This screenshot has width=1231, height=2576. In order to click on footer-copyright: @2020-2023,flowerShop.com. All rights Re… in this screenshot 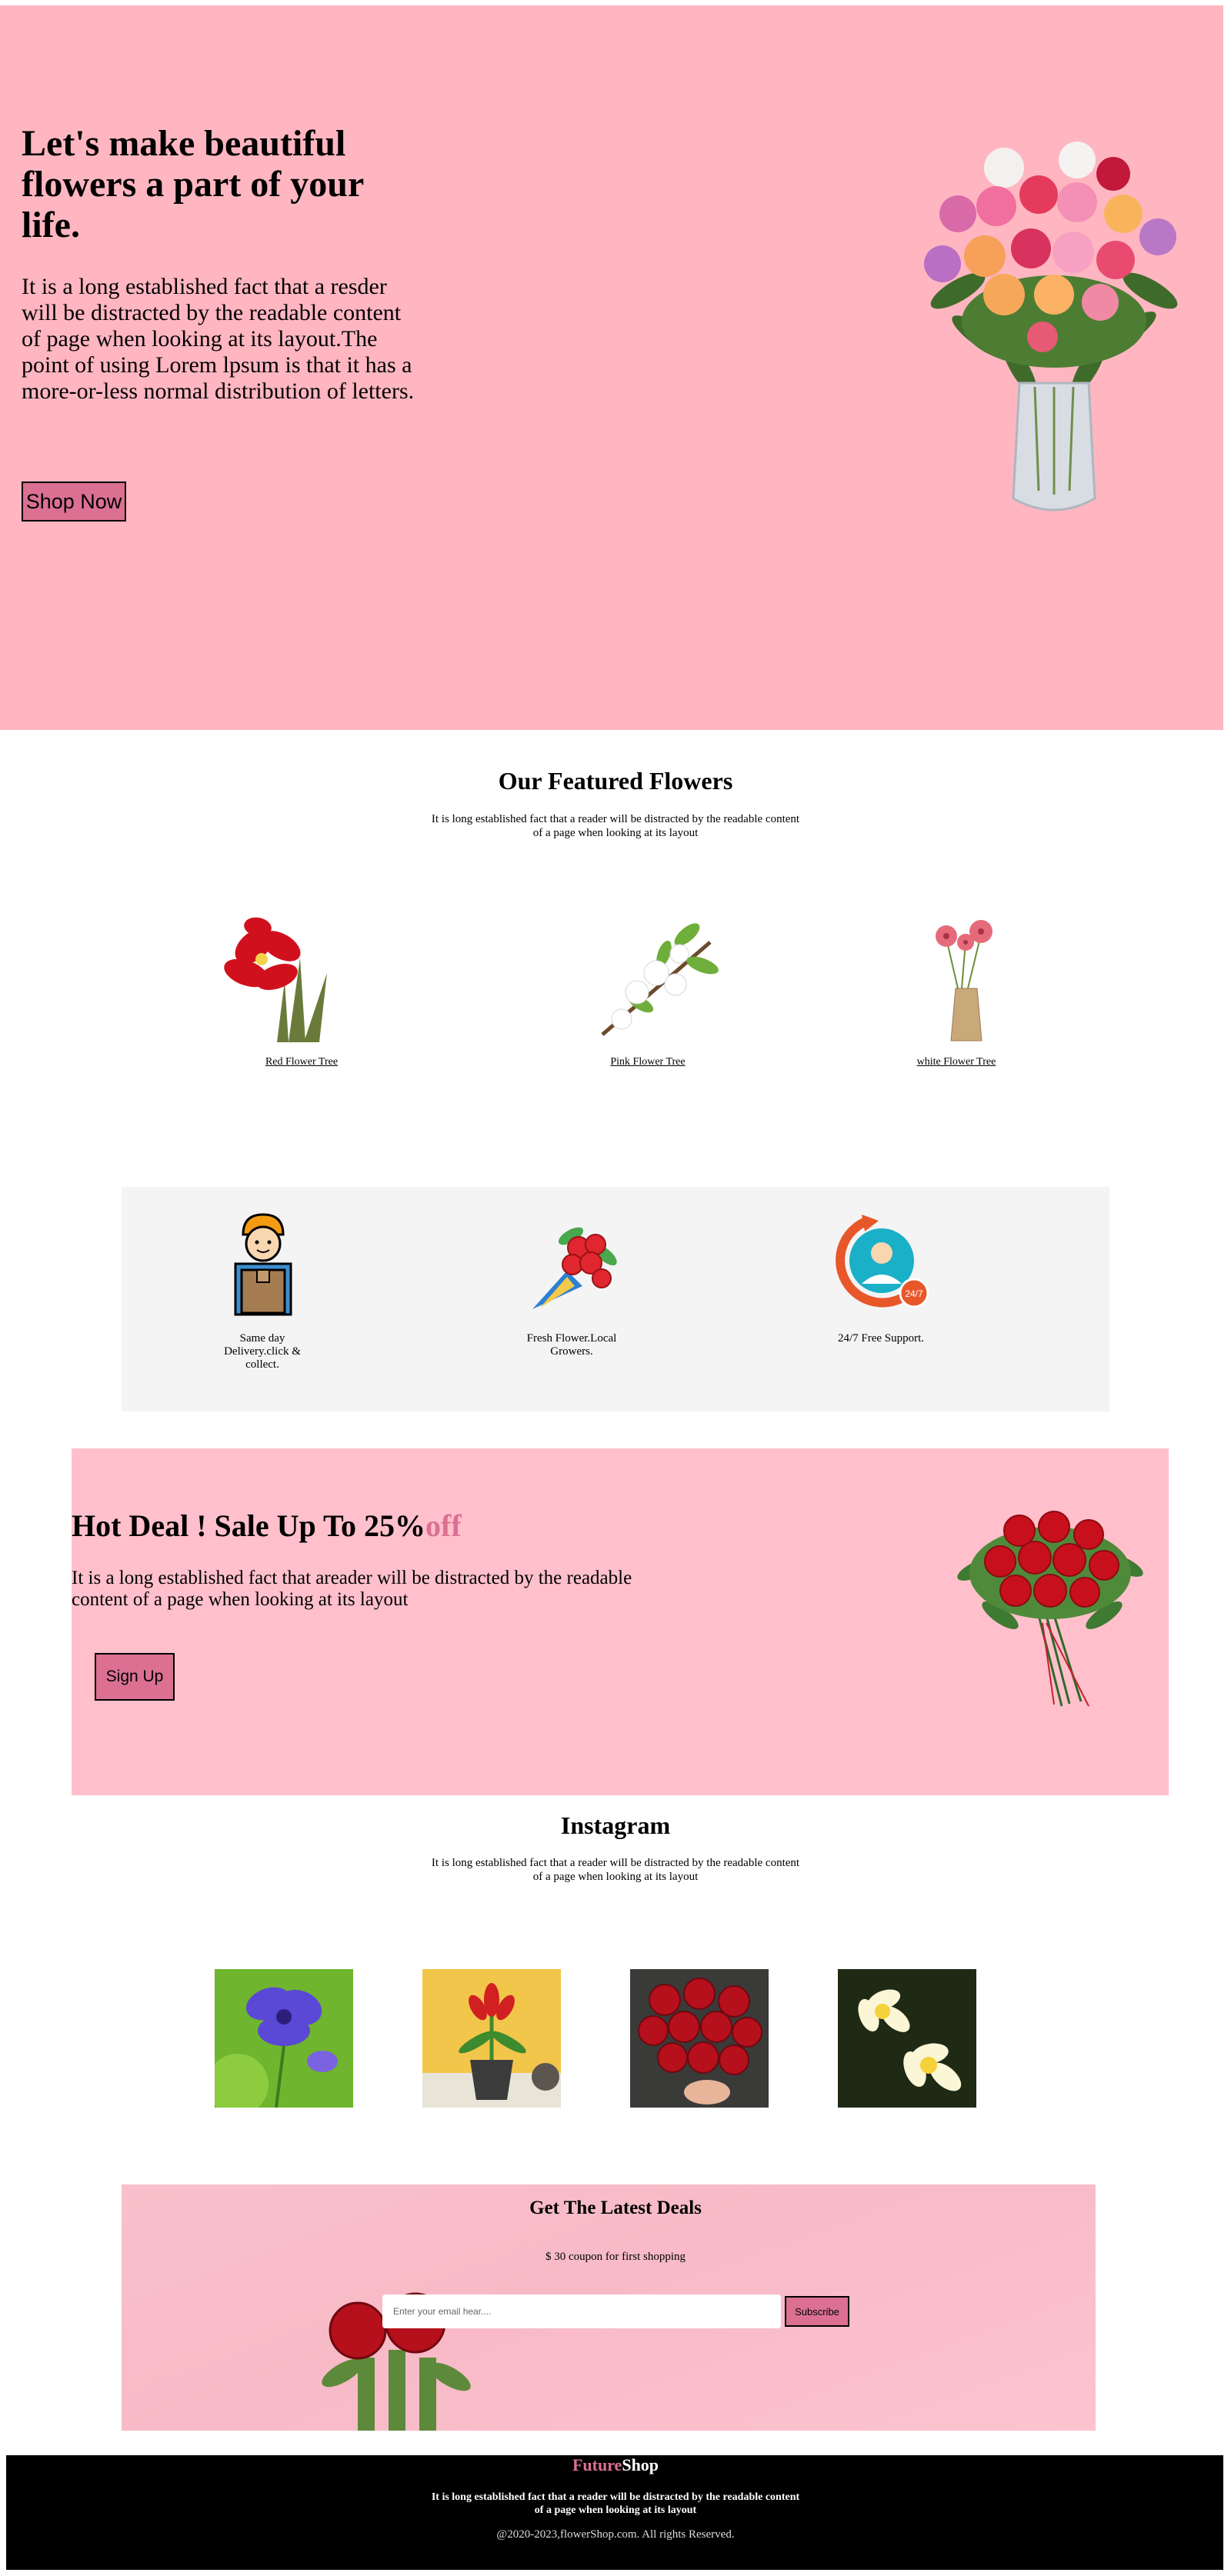, I will do `click(615, 2534)`.